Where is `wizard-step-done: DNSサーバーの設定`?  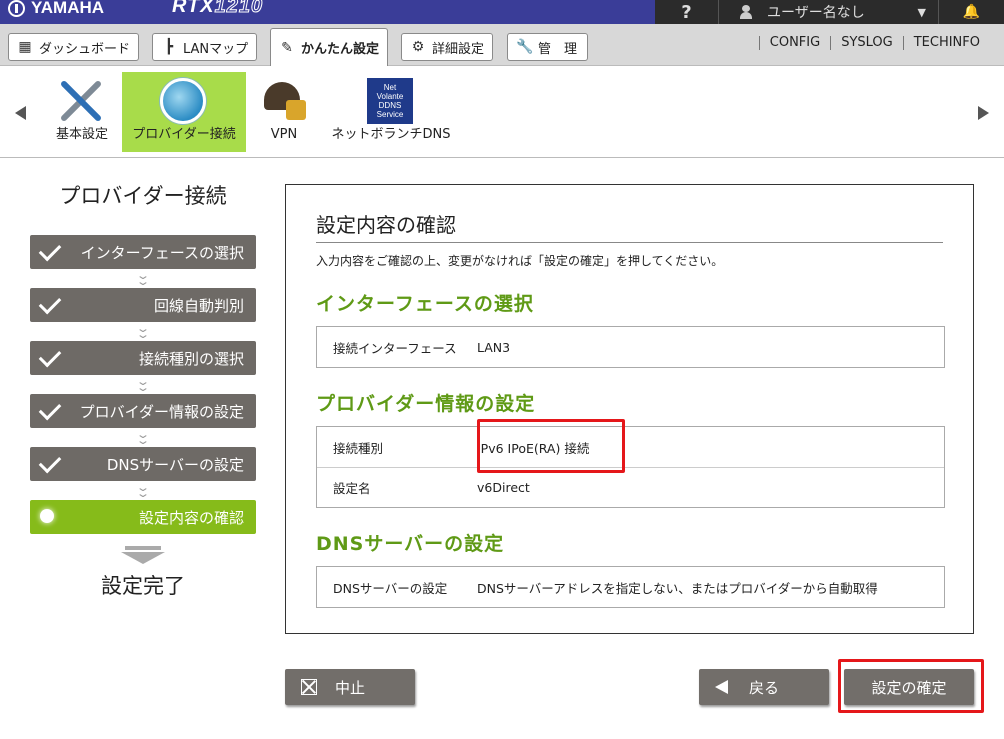
wizard-step-done: DNSサーバーの設定 is located at coordinates (143, 464).